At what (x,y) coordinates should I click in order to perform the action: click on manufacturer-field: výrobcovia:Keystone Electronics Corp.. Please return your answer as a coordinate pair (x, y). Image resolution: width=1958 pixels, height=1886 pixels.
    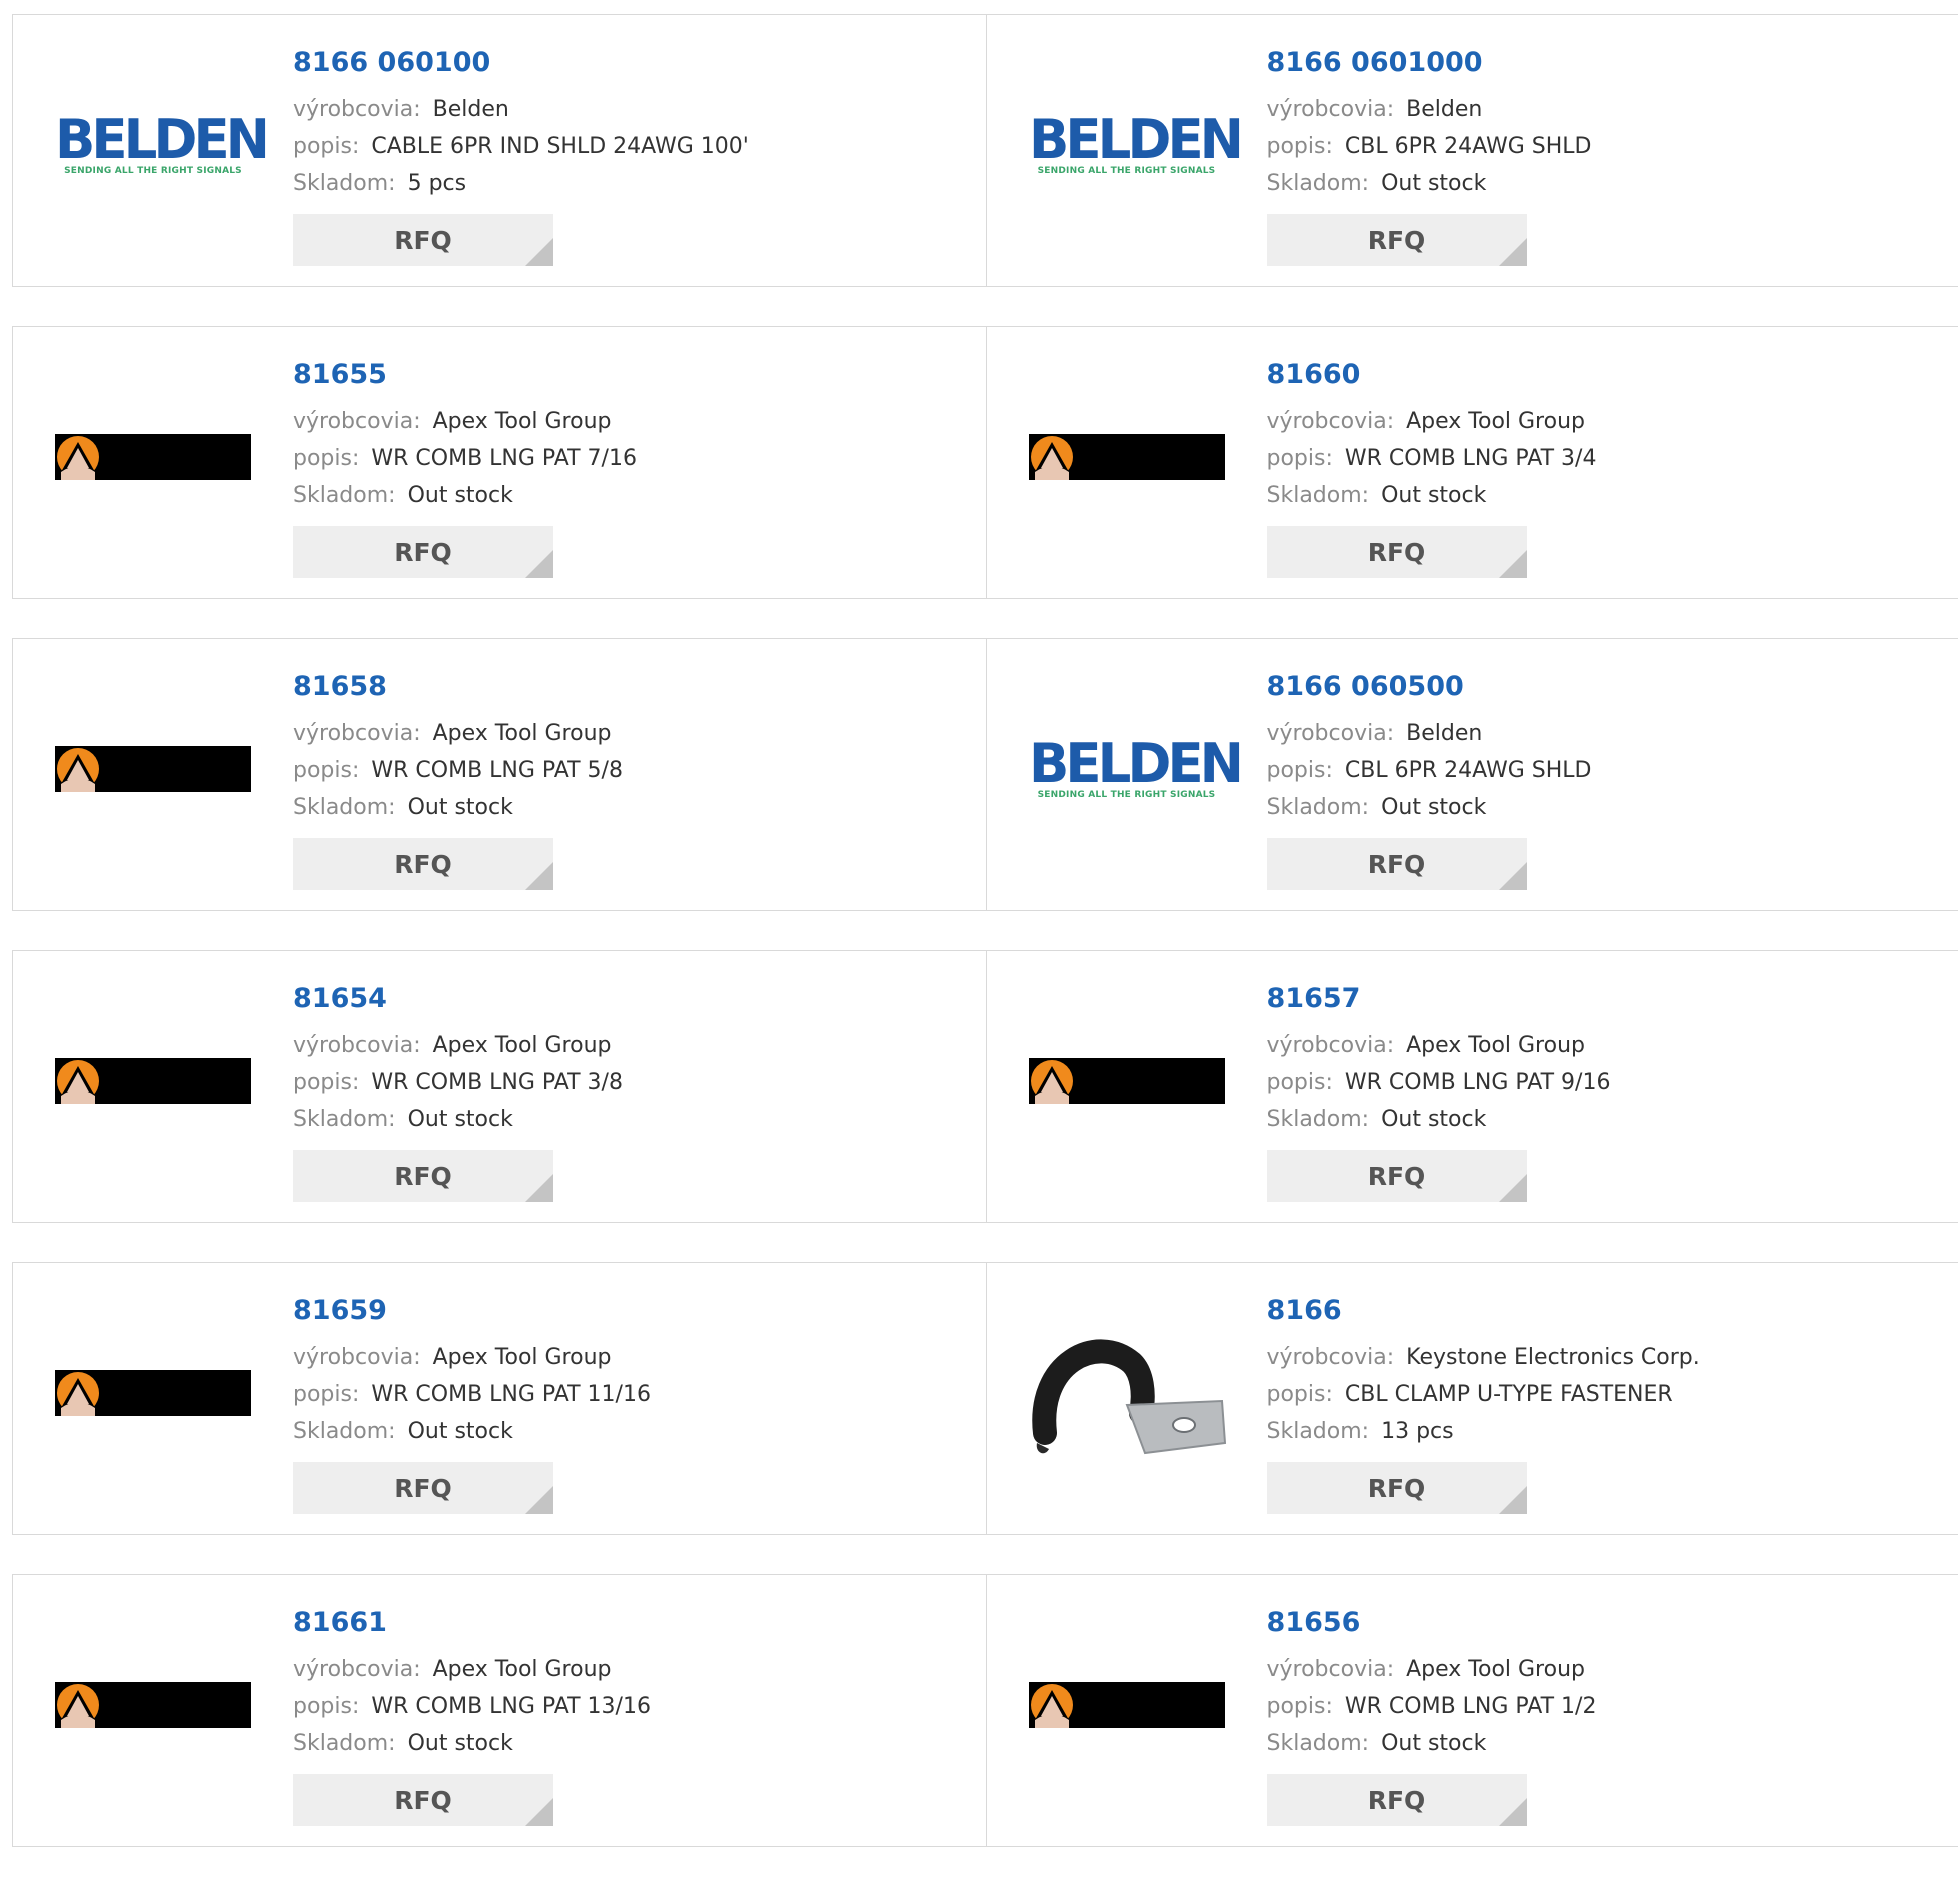
    Looking at the image, I should click on (1603, 1357).